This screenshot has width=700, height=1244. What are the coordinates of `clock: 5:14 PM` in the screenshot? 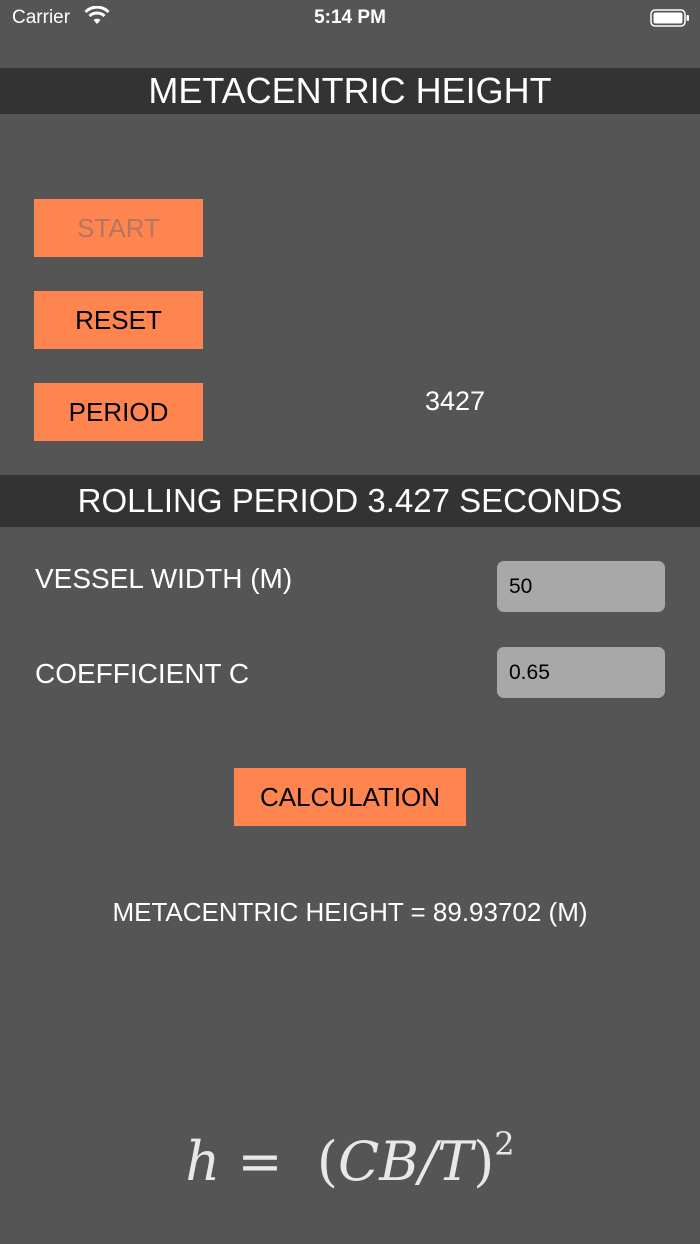 It's located at (350, 17).